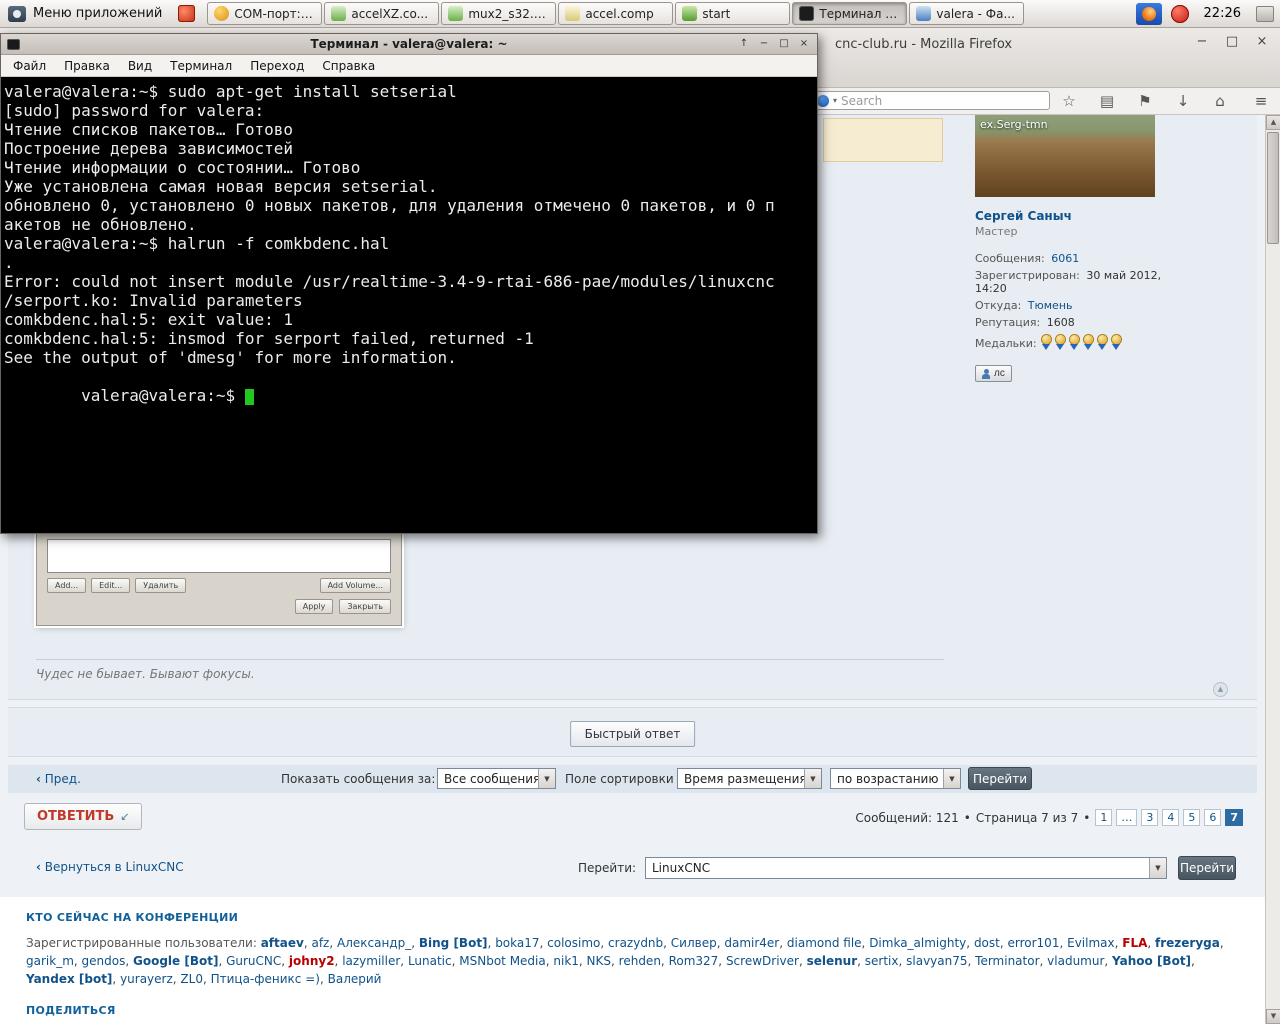 This screenshot has height=1024, width=1280. Describe the element at coordinates (375, 961) in the screenshot. I see `online-user-link: lazymiller` at that location.